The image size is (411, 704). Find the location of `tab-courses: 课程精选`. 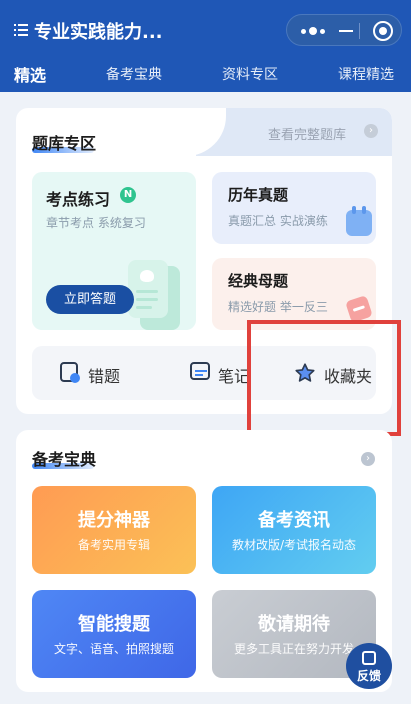

tab-courses: 课程精选 is located at coordinates (366, 74).